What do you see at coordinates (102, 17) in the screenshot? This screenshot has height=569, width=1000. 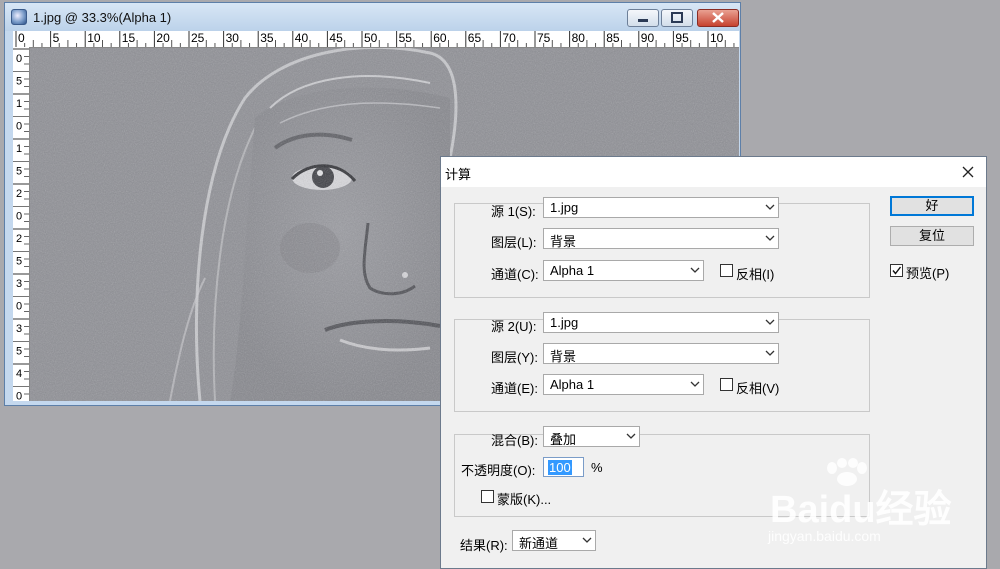 I see `document-title: 1.jpg @ 33.3%(Alpha 1)` at bounding box center [102, 17].